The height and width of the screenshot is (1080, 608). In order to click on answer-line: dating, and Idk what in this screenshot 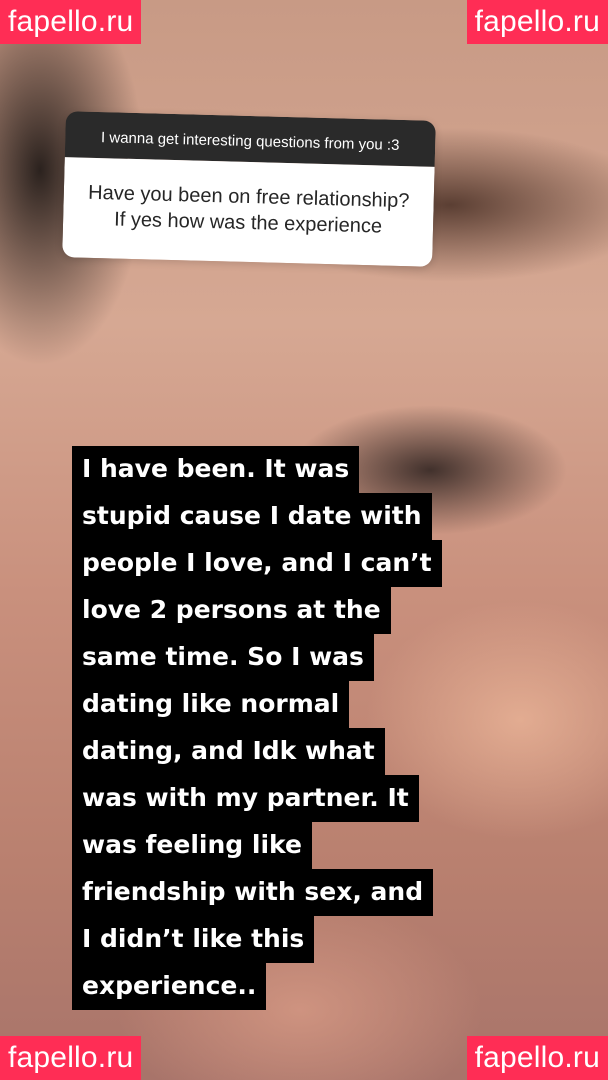, I will do `click(267, 751)`.